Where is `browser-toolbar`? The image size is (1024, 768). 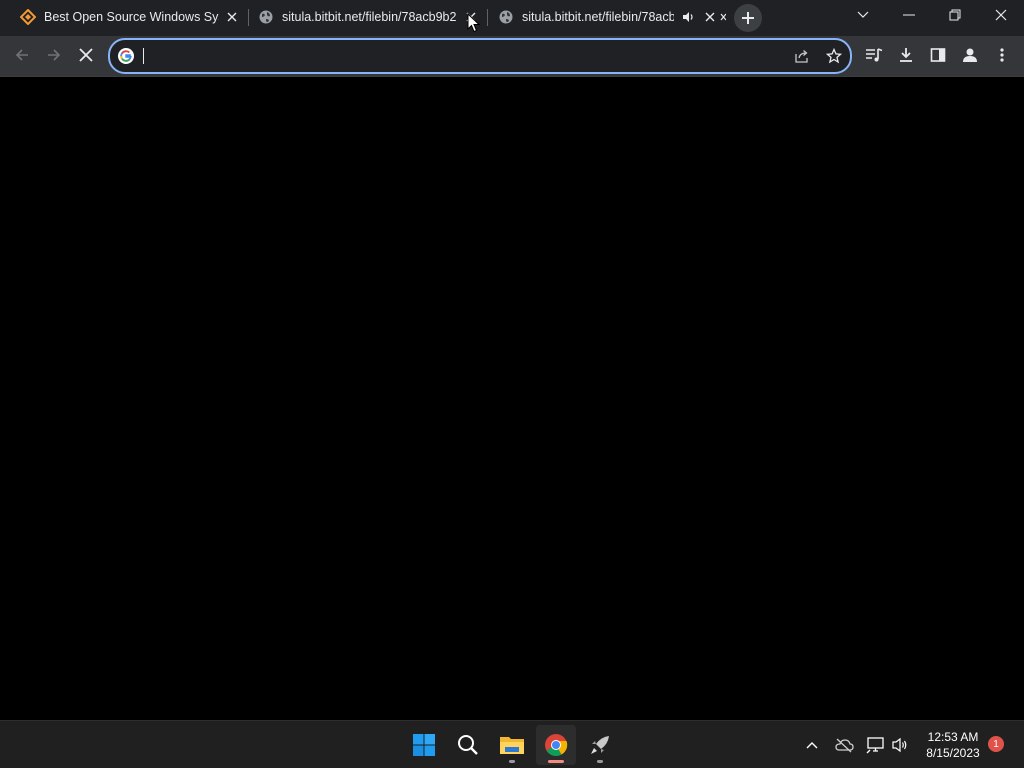
browser-toolbar is located at coordinates (512, 56).